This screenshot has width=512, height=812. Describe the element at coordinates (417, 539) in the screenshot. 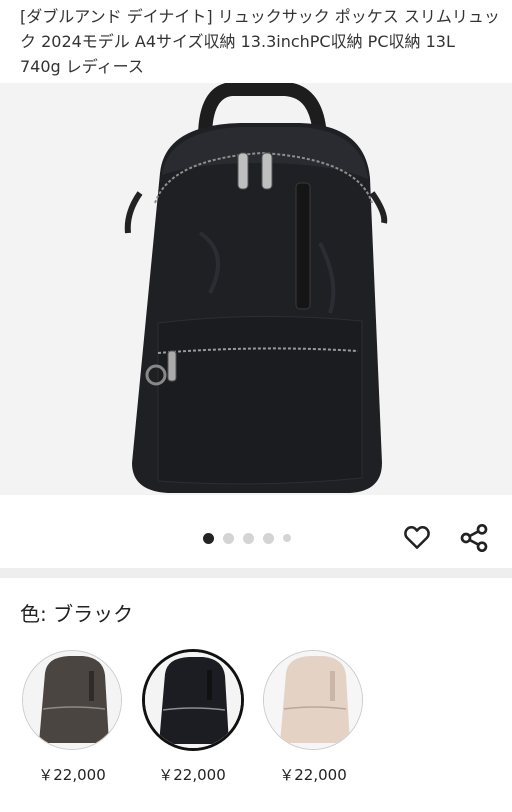

I see `heart-outline-icon` at that location.